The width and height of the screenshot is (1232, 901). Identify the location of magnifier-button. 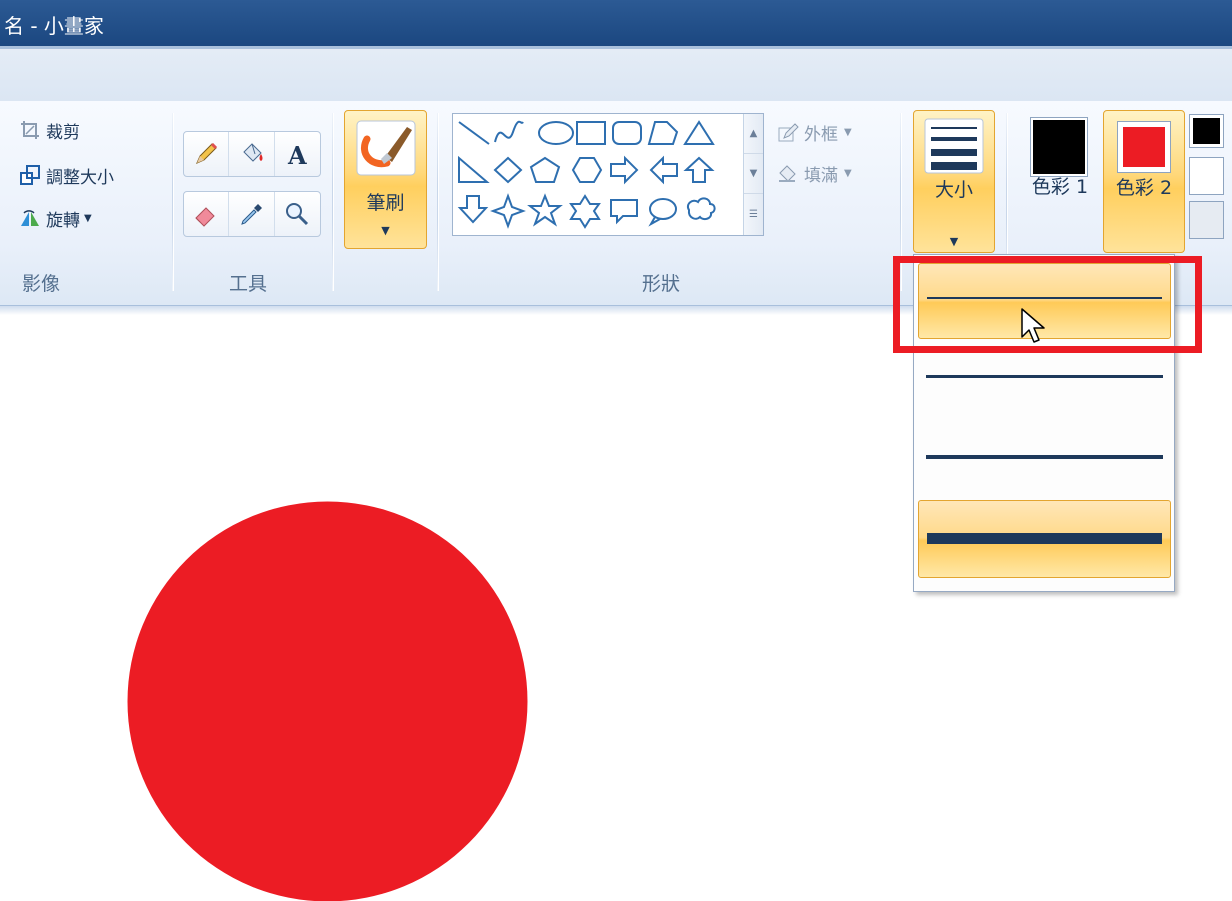
(297, 214).